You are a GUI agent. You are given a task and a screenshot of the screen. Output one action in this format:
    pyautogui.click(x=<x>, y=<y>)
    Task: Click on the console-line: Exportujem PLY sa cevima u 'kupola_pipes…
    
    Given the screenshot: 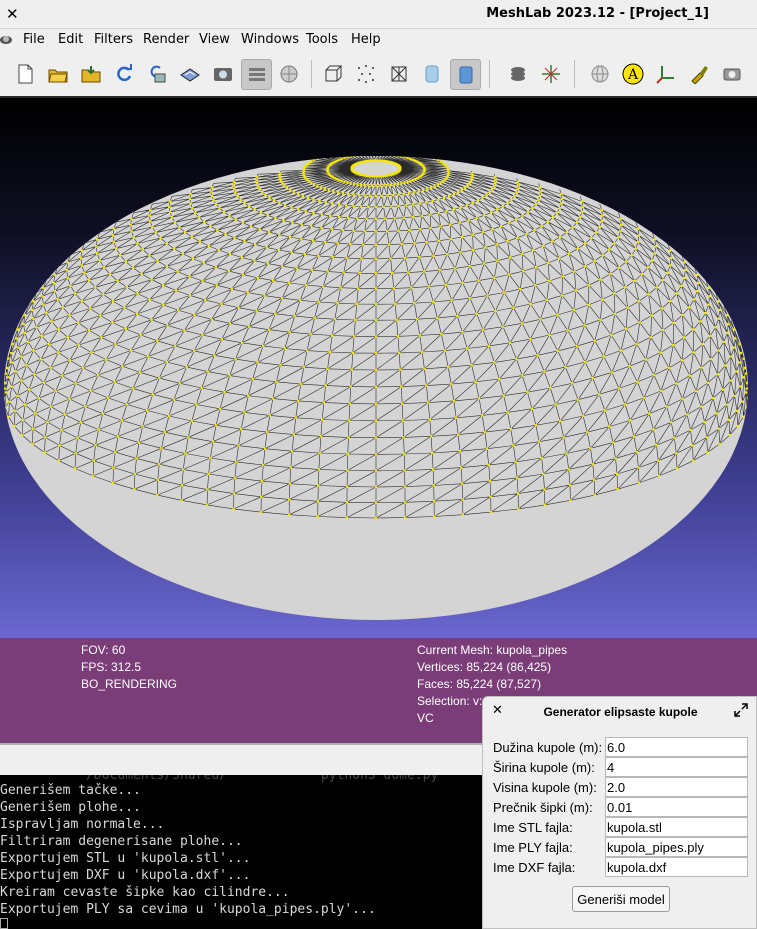 What is the action you would take?
    pyautogui.click(x=188, y=909)
    